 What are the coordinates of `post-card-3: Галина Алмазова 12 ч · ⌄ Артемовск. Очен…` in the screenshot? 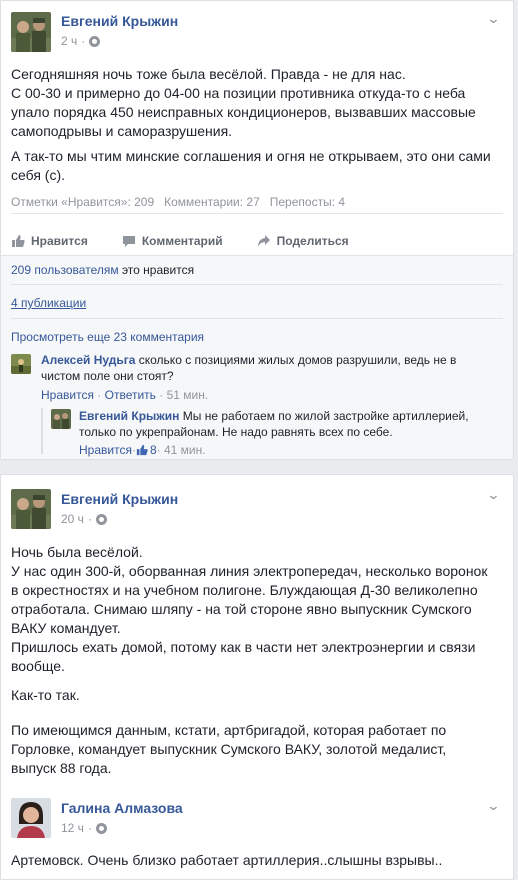 It's located at (257, 834).